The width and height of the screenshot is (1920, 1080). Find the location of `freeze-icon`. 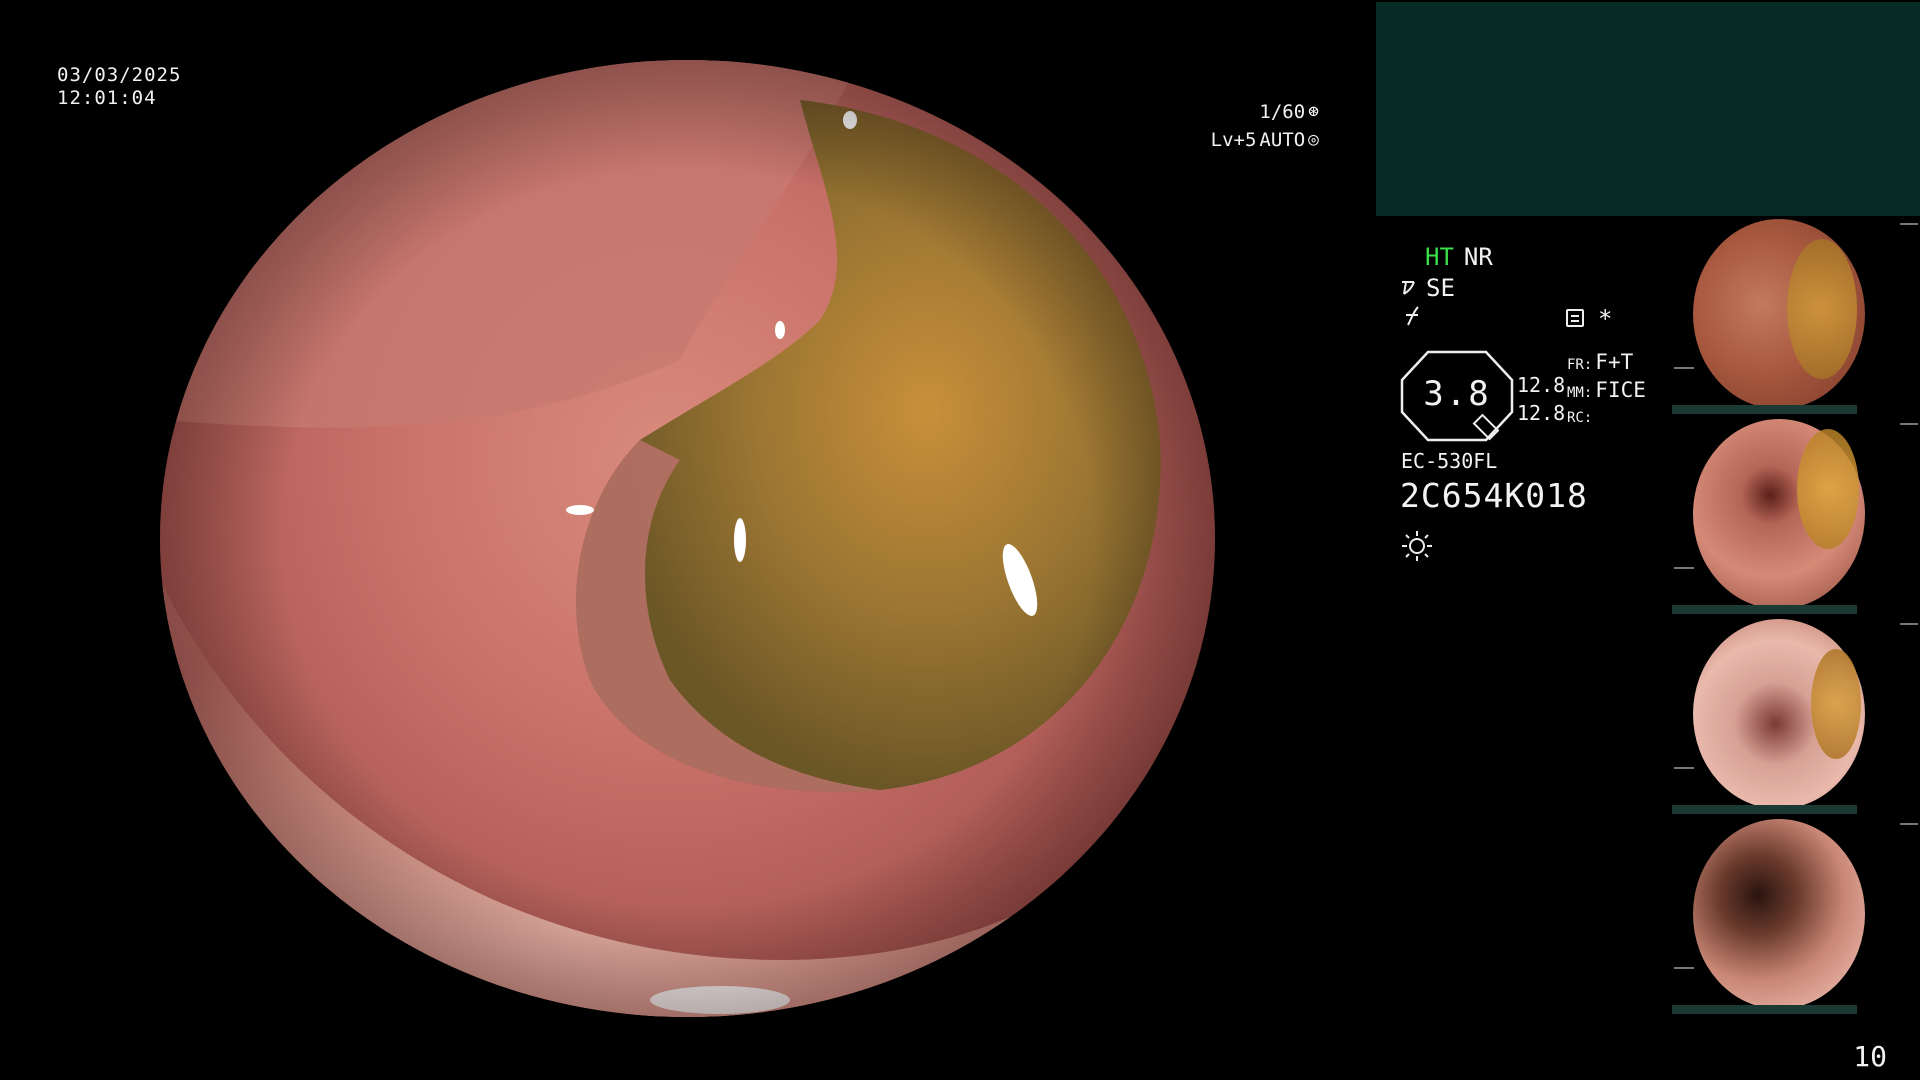

freeze-icon is located at coordinates (1412, 316).